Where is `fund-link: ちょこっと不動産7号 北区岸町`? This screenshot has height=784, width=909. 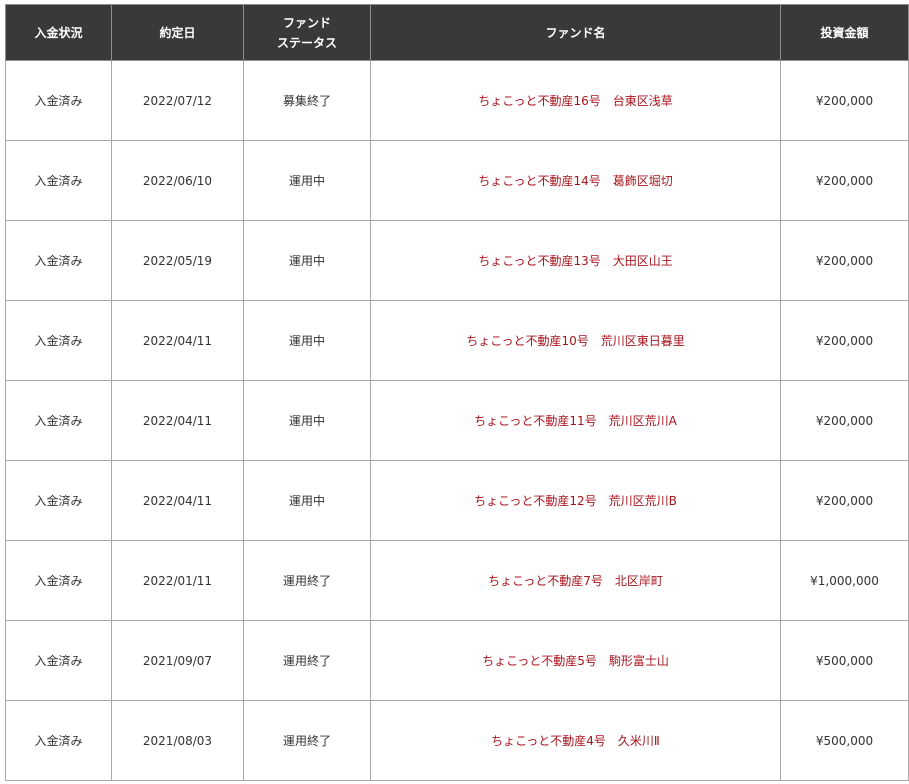
fund-link: ちょこっと不動産7号 北区岸町 is located at coordinates (575, 581).